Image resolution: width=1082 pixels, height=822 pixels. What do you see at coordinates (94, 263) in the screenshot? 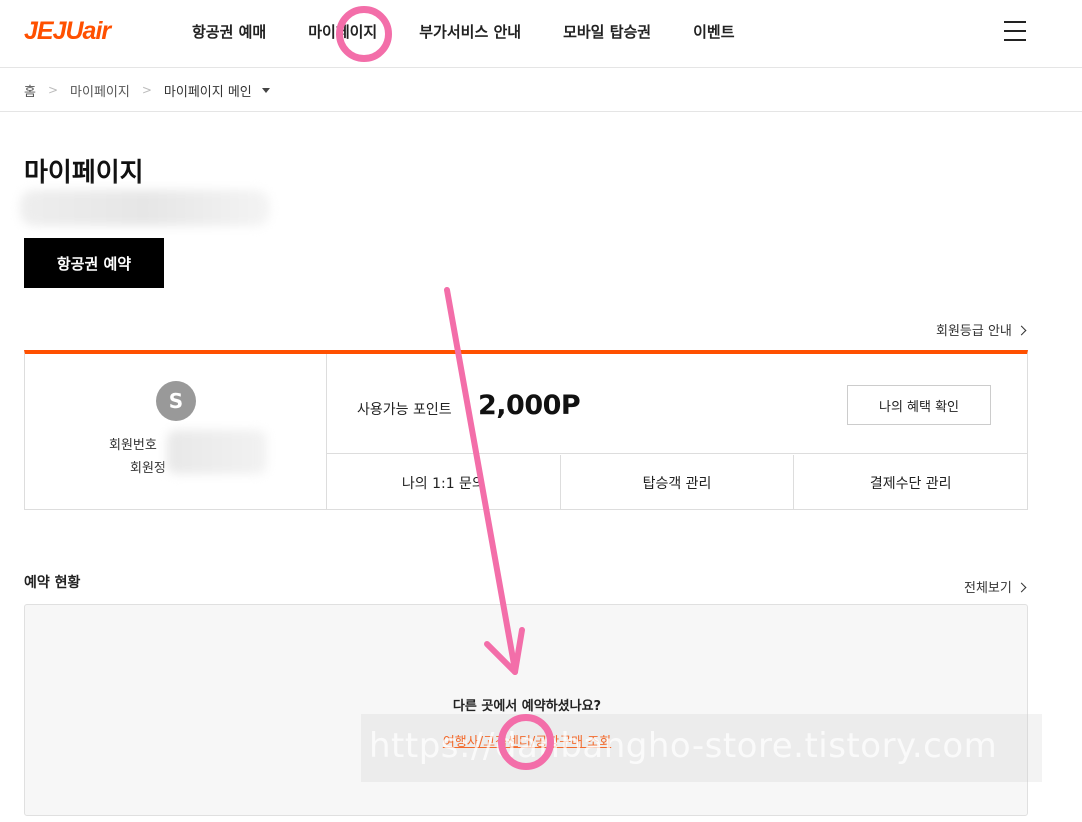
I see `book-flight-button: 항공권 예약` at bounding box center [94, 263].